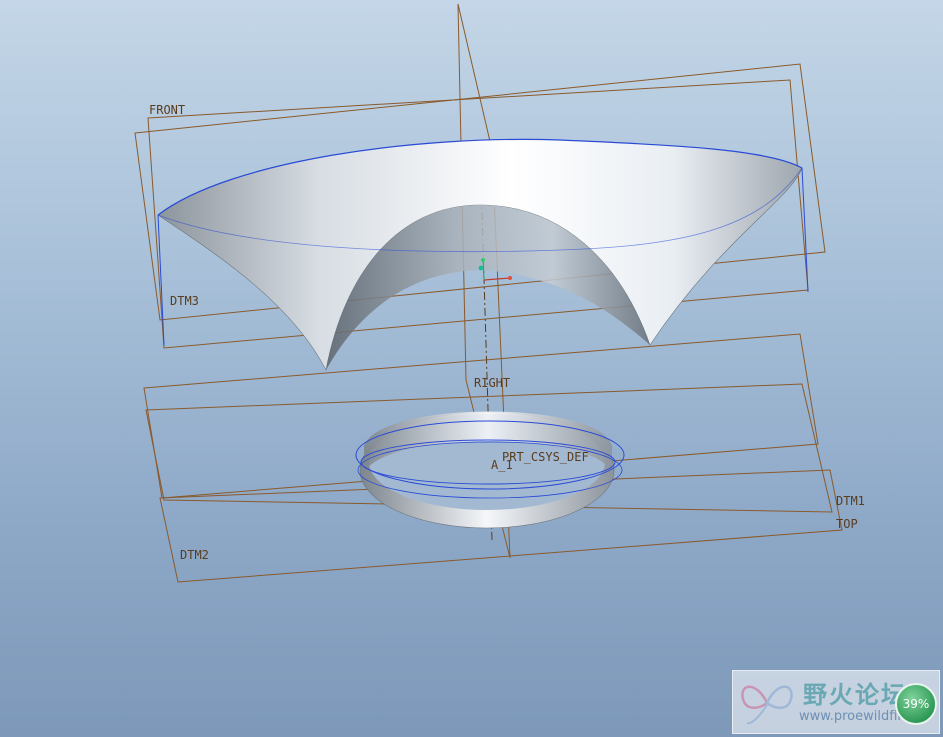  What do you see at coordinates (490, 470) in the screenshot?
I see `ring-band` at bounding box center [490, 470].